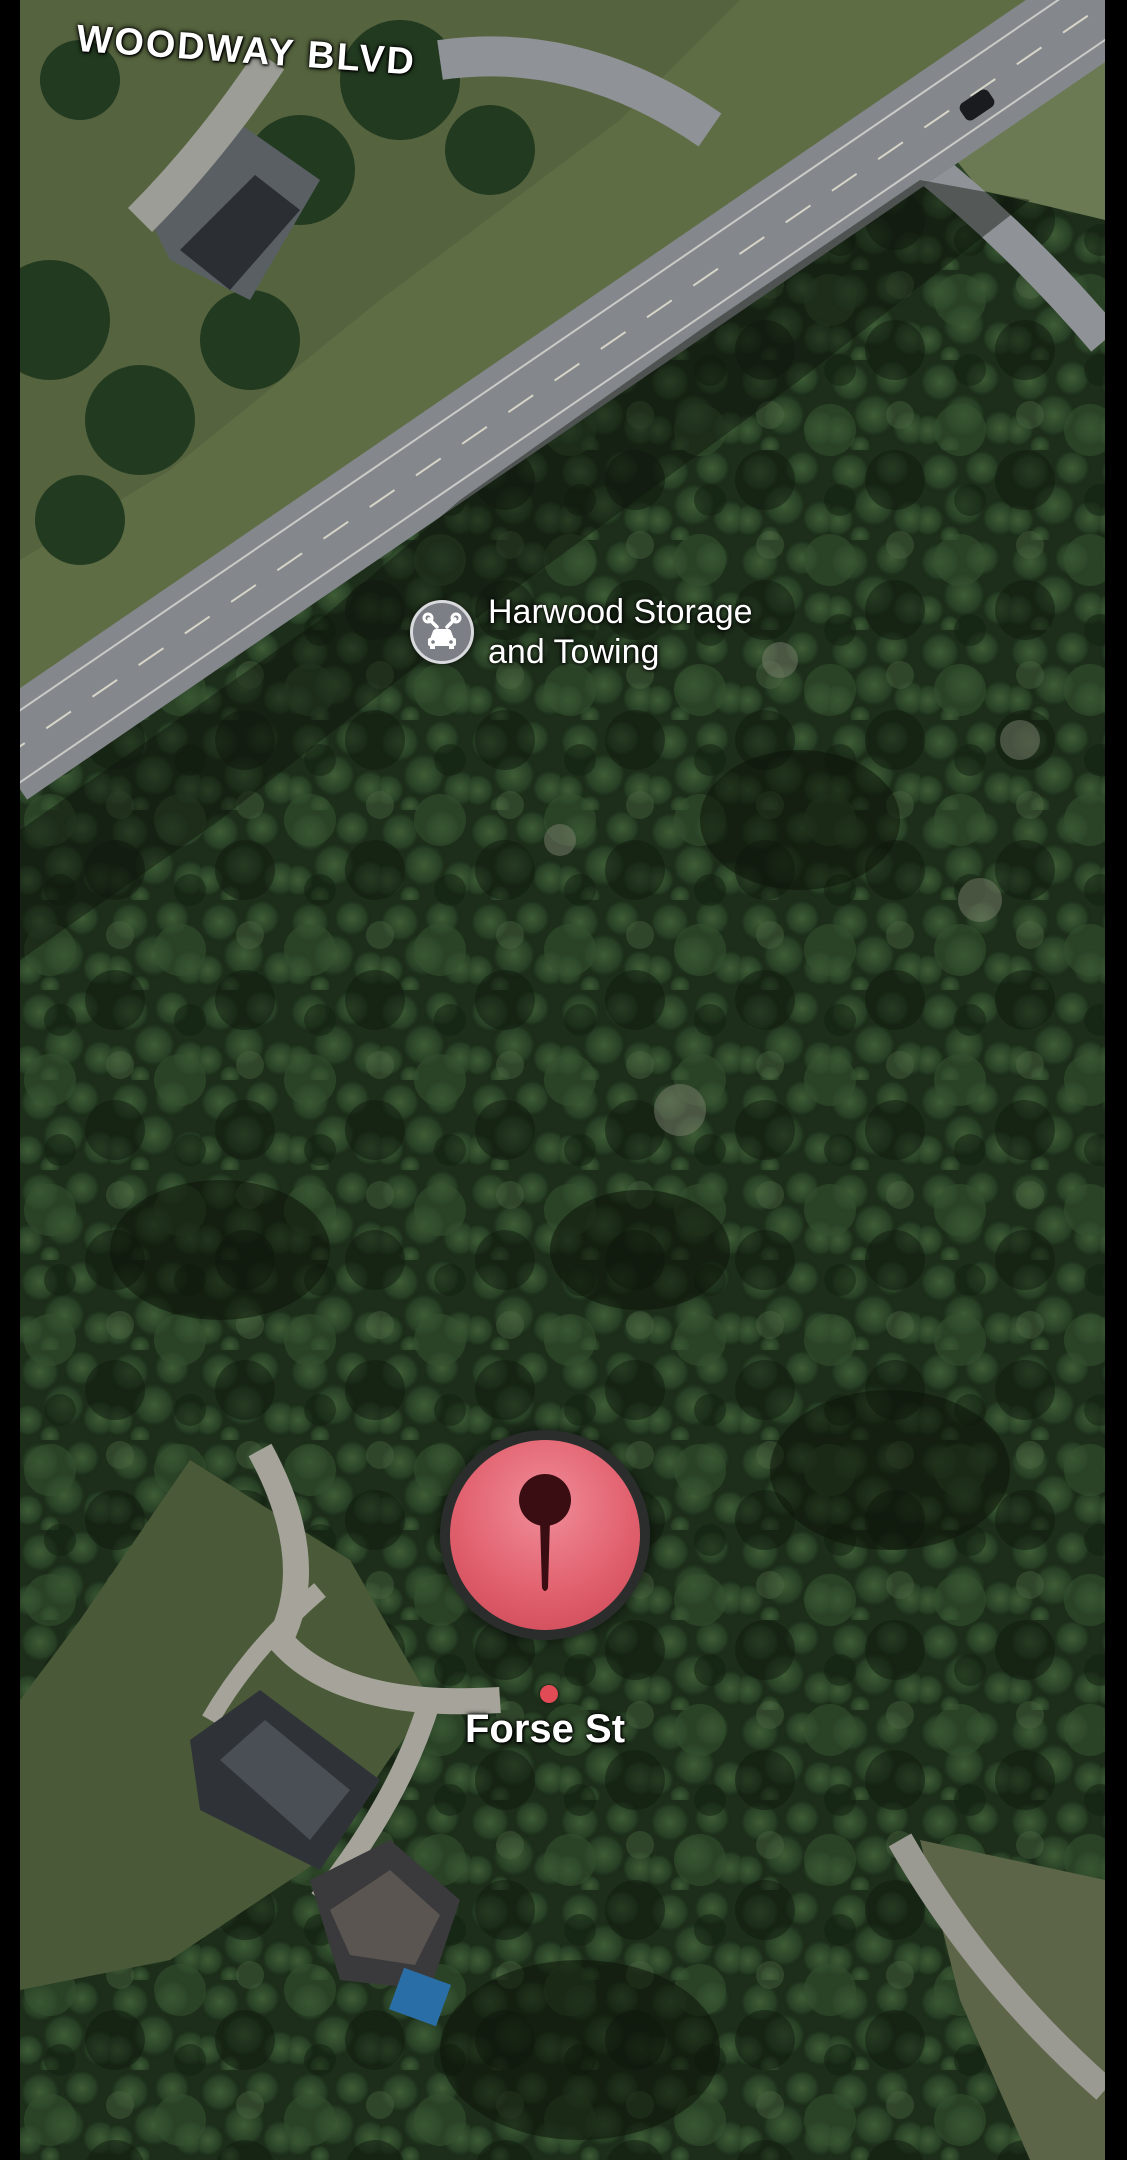 The width and height of the screenshot is (1127, 2160). I want to click on poi-label: Harwood Storage and Towing, so click(658, 632).